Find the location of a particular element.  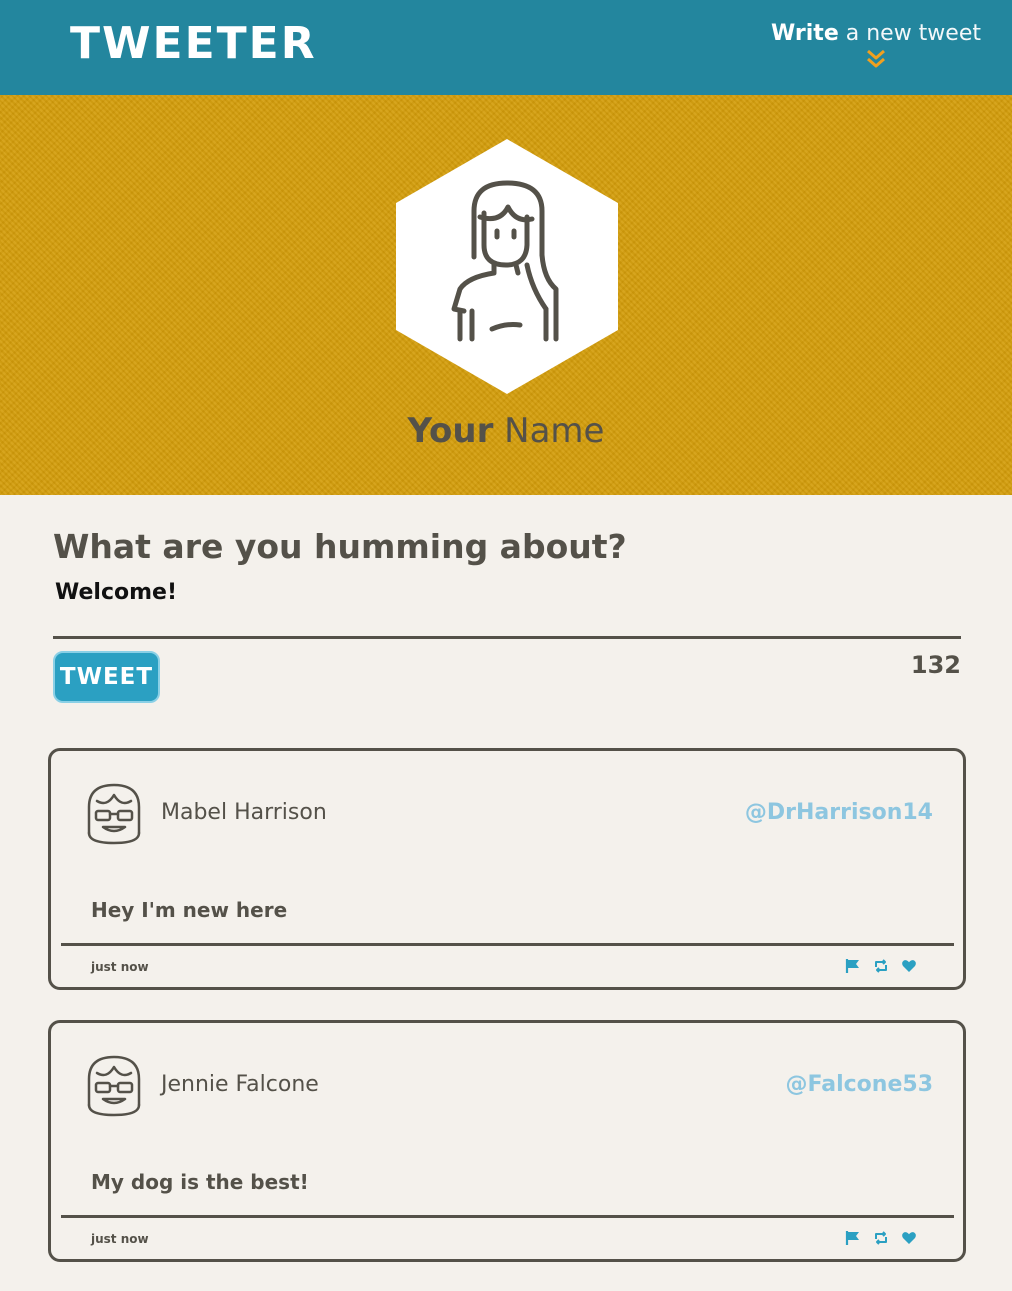

compose-toggle-strong: Write is located at coordinates (805, 33).